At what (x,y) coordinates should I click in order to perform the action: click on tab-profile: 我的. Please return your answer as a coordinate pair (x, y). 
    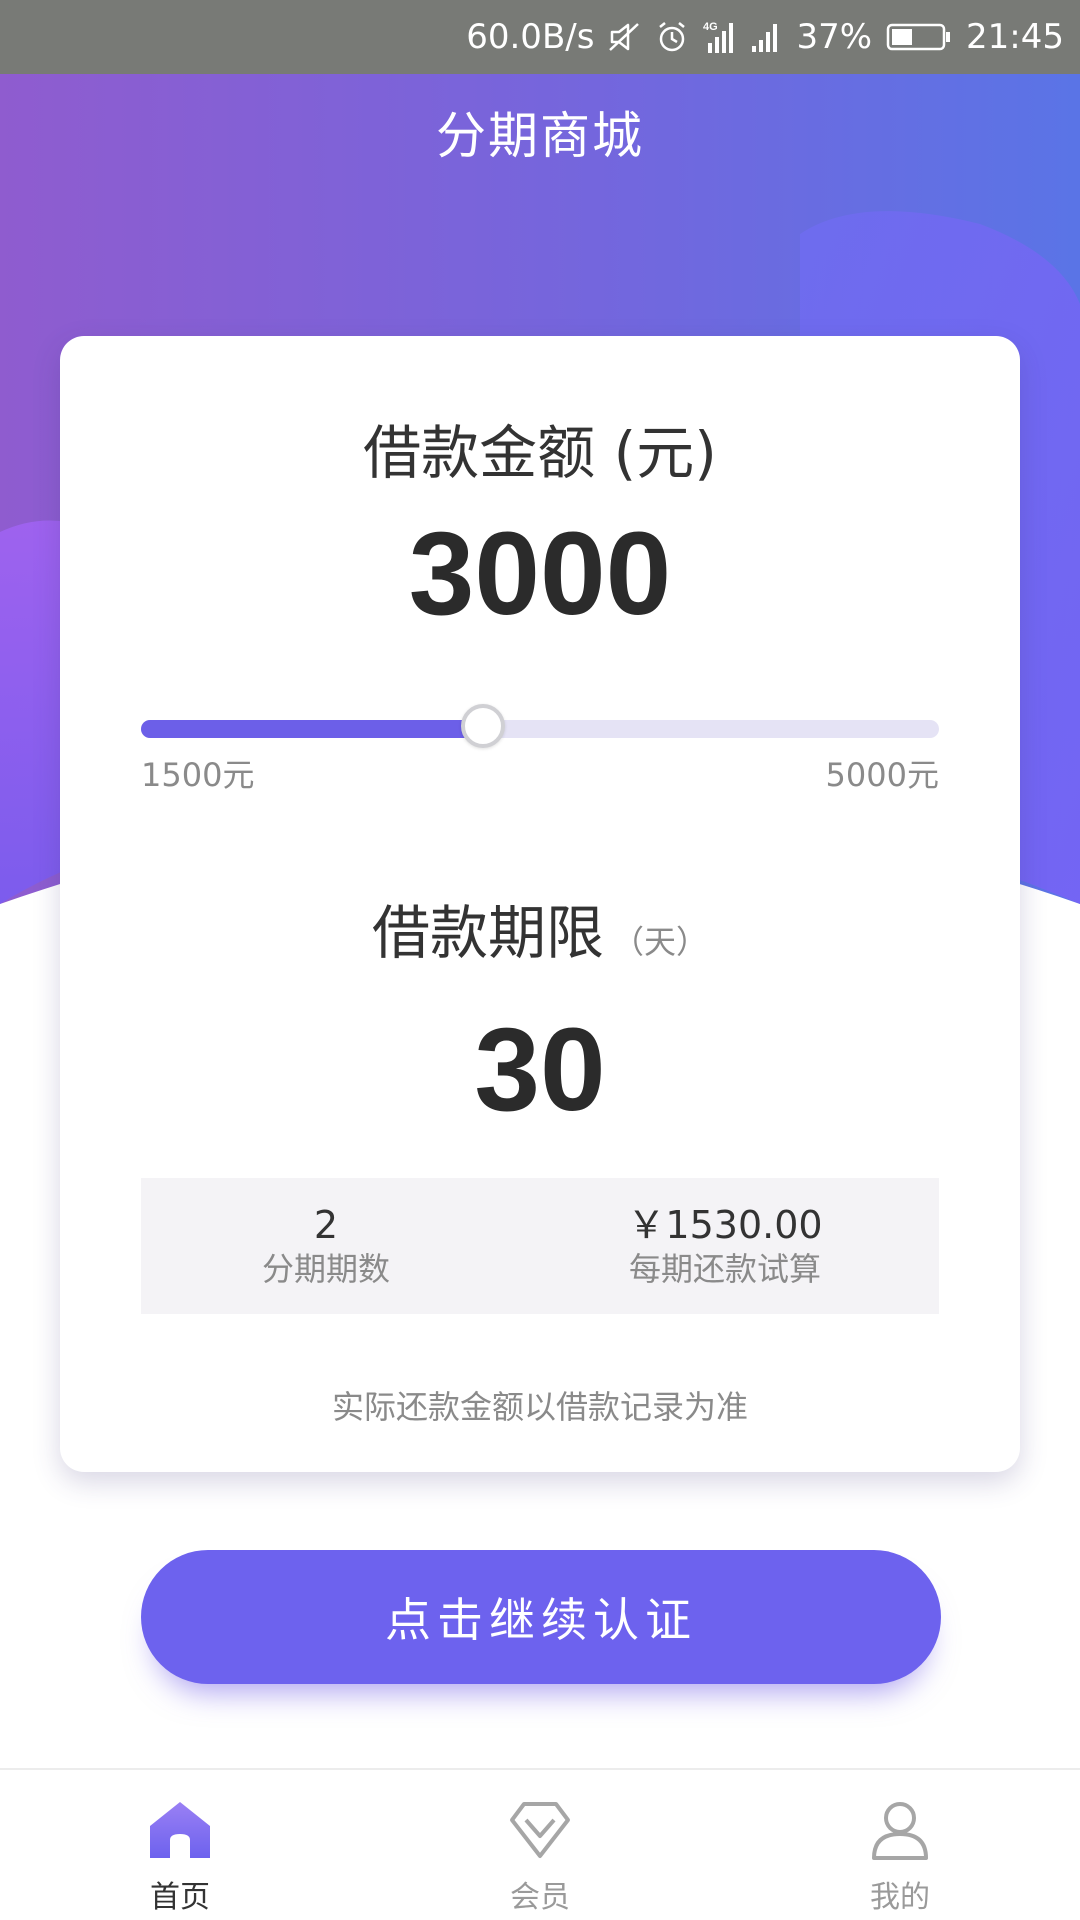
    Looking at the image, I should click on (900, 1845).